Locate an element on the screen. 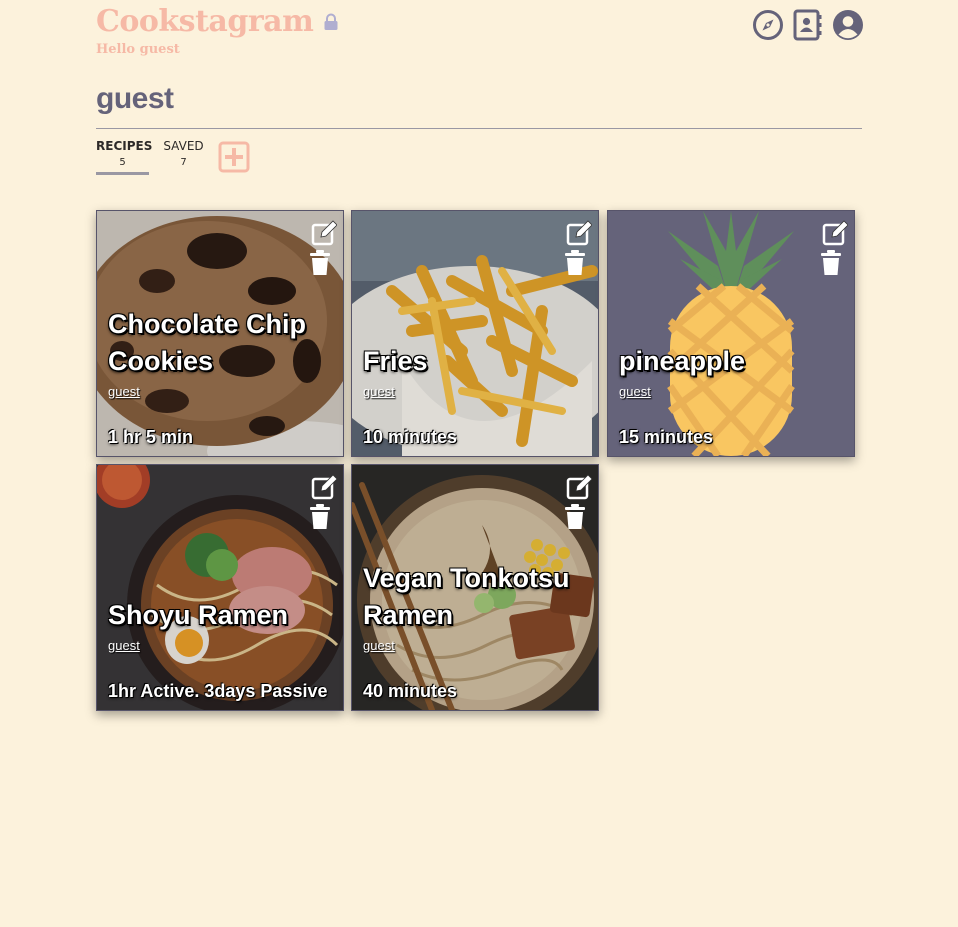  recipe-title: Chocolate Chip Cookies is located at coordinates (207, 342).